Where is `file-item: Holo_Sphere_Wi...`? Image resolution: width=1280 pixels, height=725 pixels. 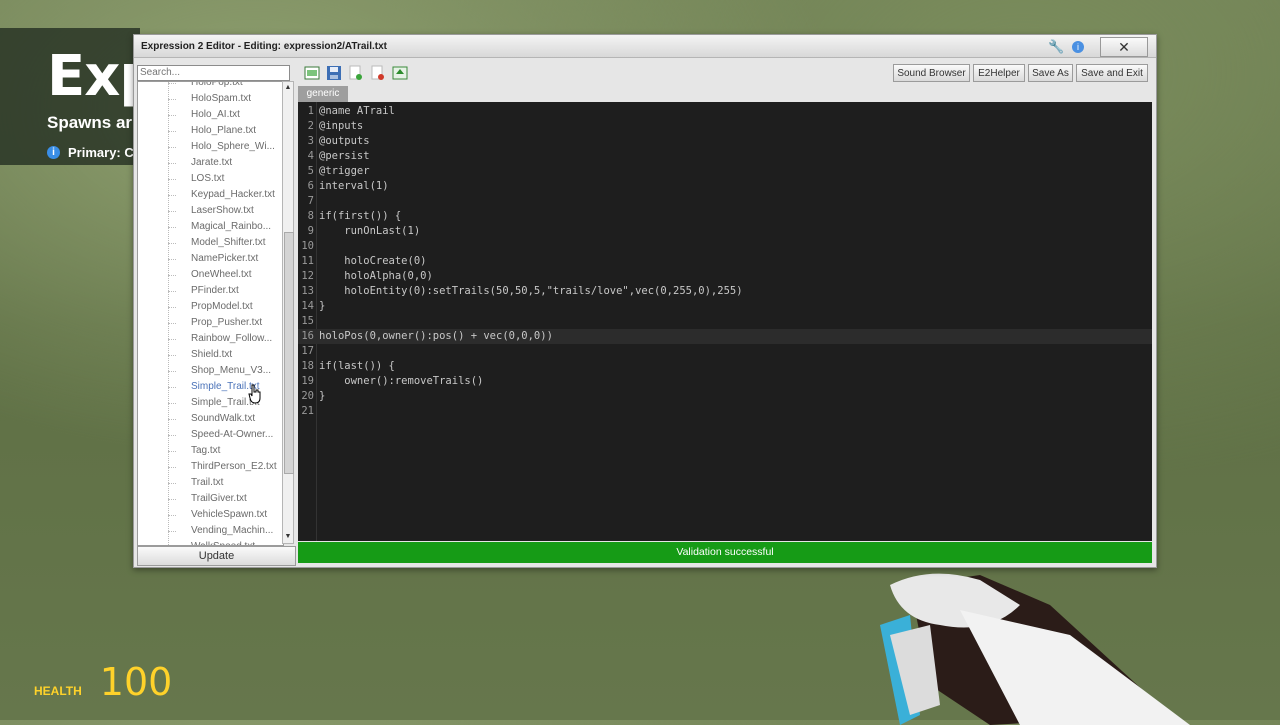 file-item: Holo_Sphere_Wi... is located at coordinates (210, 147).